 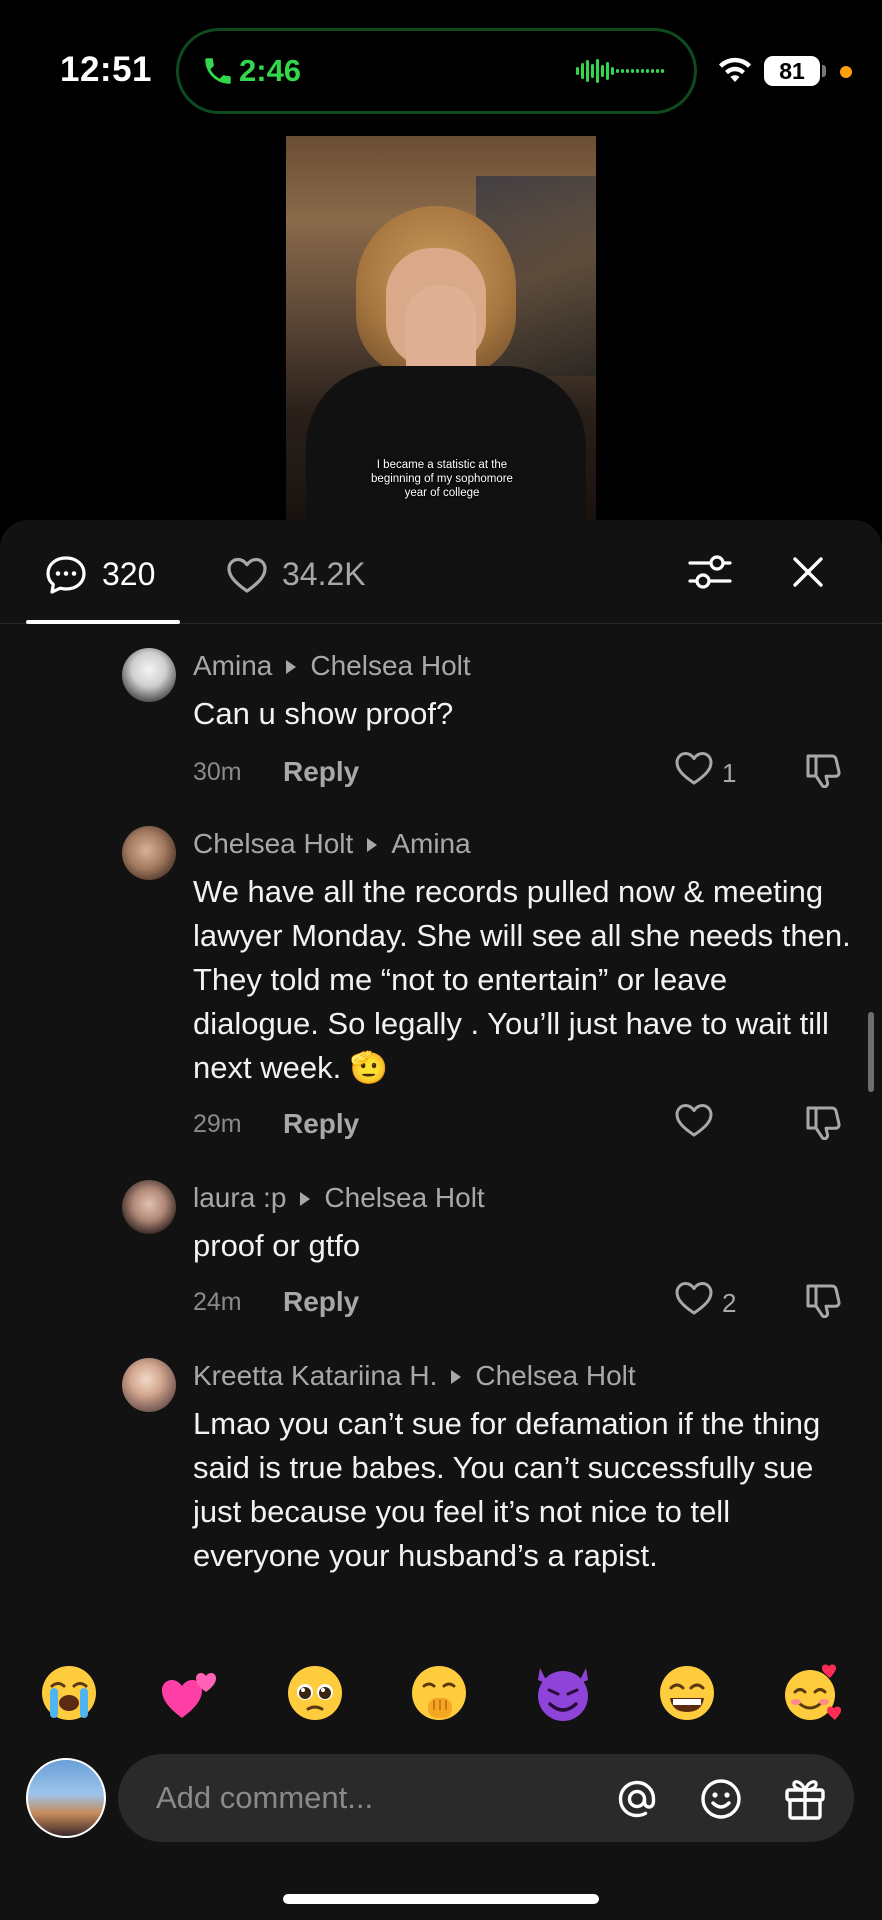 What do you see at coordinates (441, 572) in the screenshot?
I see `sheet-tabs: 320 34.2K` at bounding box center [441, 572].